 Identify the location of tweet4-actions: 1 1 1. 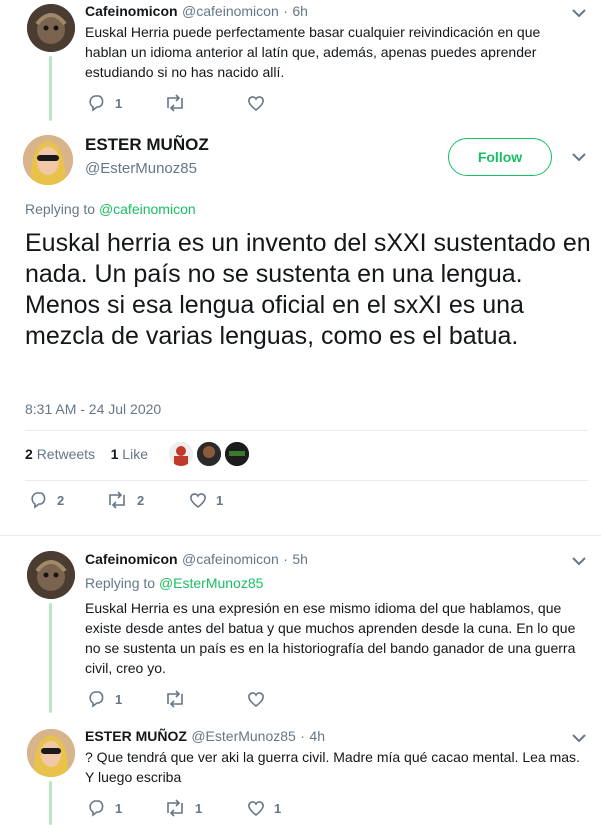
(198, 808).